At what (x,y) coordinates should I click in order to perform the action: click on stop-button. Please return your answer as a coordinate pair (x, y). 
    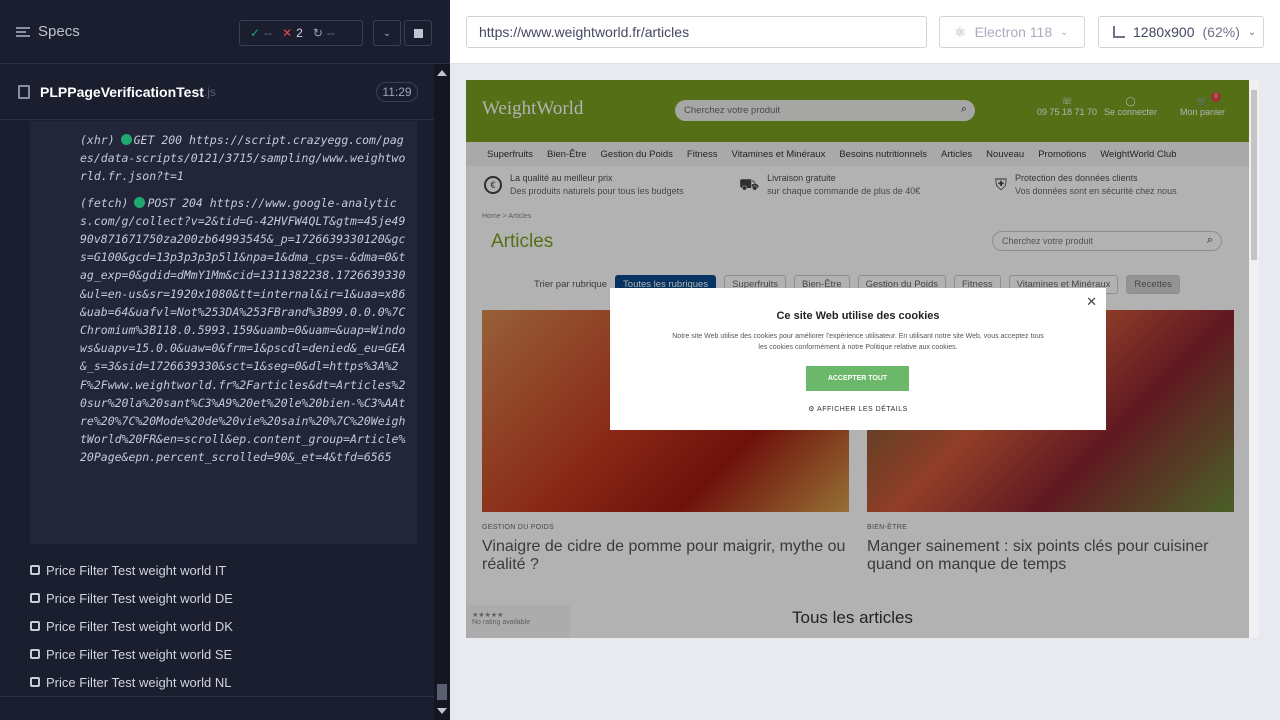
    Looking at the image, I should click on (418, 33).